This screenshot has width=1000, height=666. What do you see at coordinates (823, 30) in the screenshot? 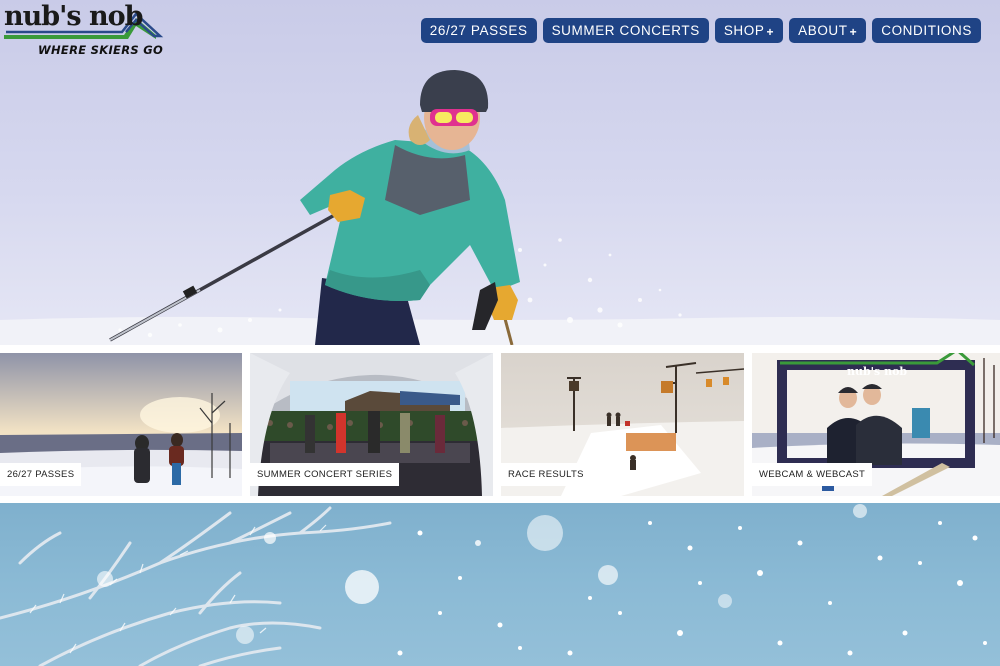
I see `nav-about-label: ABOUT` at bounding box center [823, 30].